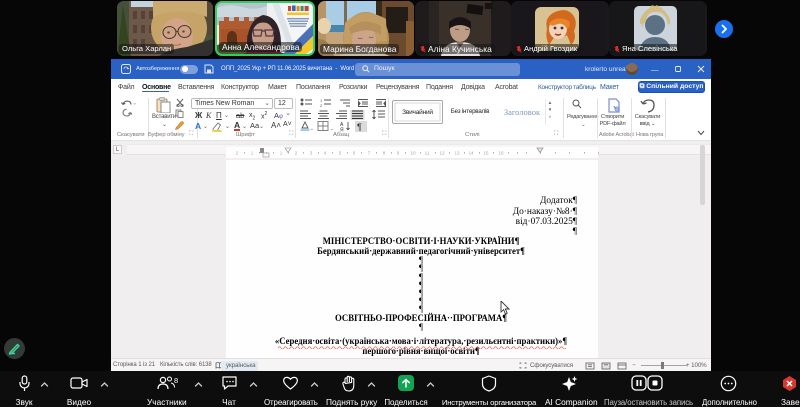 Image resolution: width=800 pixels, height=407 pixels. What do you see at coordinates (471, 153) in the screenshot?
I see `svg-text: 14` at bounding box center [471, 153].